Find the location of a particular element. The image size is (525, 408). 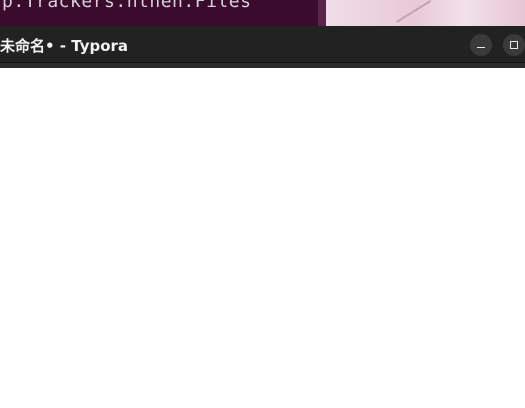

desktop-background: p.Trackers.nthen.Files is located at coordinates (262, 13).